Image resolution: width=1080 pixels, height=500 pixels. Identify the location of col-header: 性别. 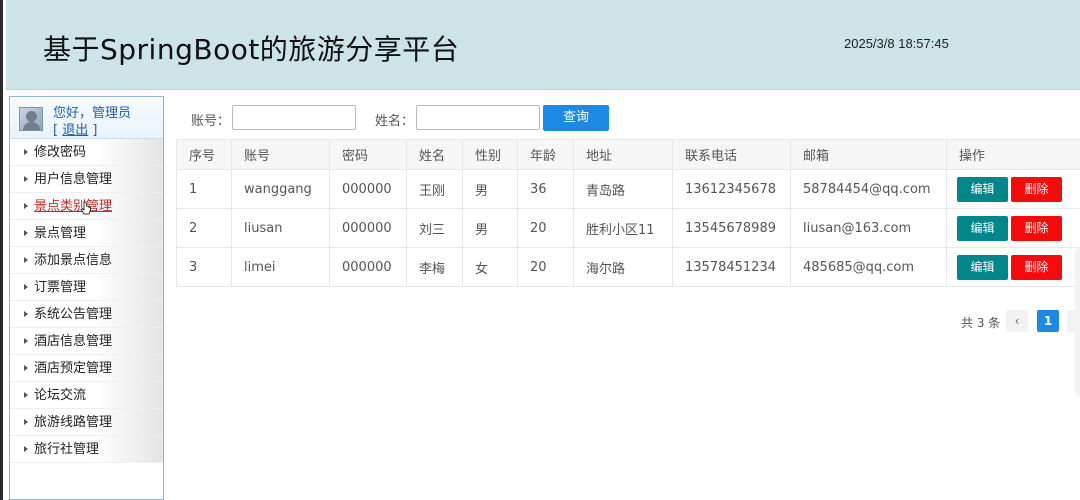
(490, 154).